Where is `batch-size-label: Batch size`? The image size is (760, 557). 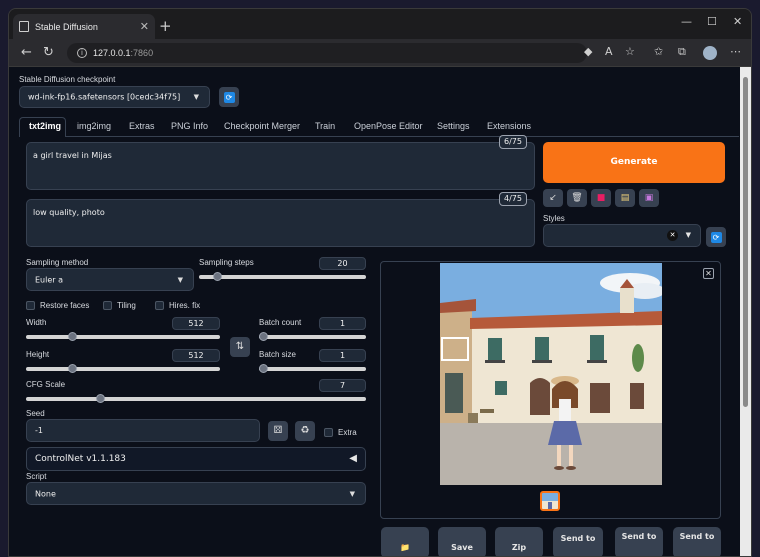 batch-size-label: Batch size is located at coordinates (277, 354).